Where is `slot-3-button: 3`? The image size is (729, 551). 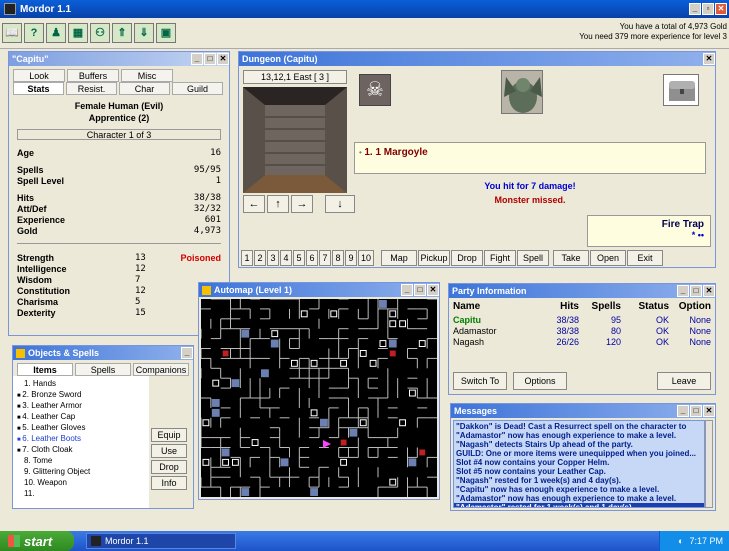
slot-3-button: 3 is located at coordinates (273, 258).